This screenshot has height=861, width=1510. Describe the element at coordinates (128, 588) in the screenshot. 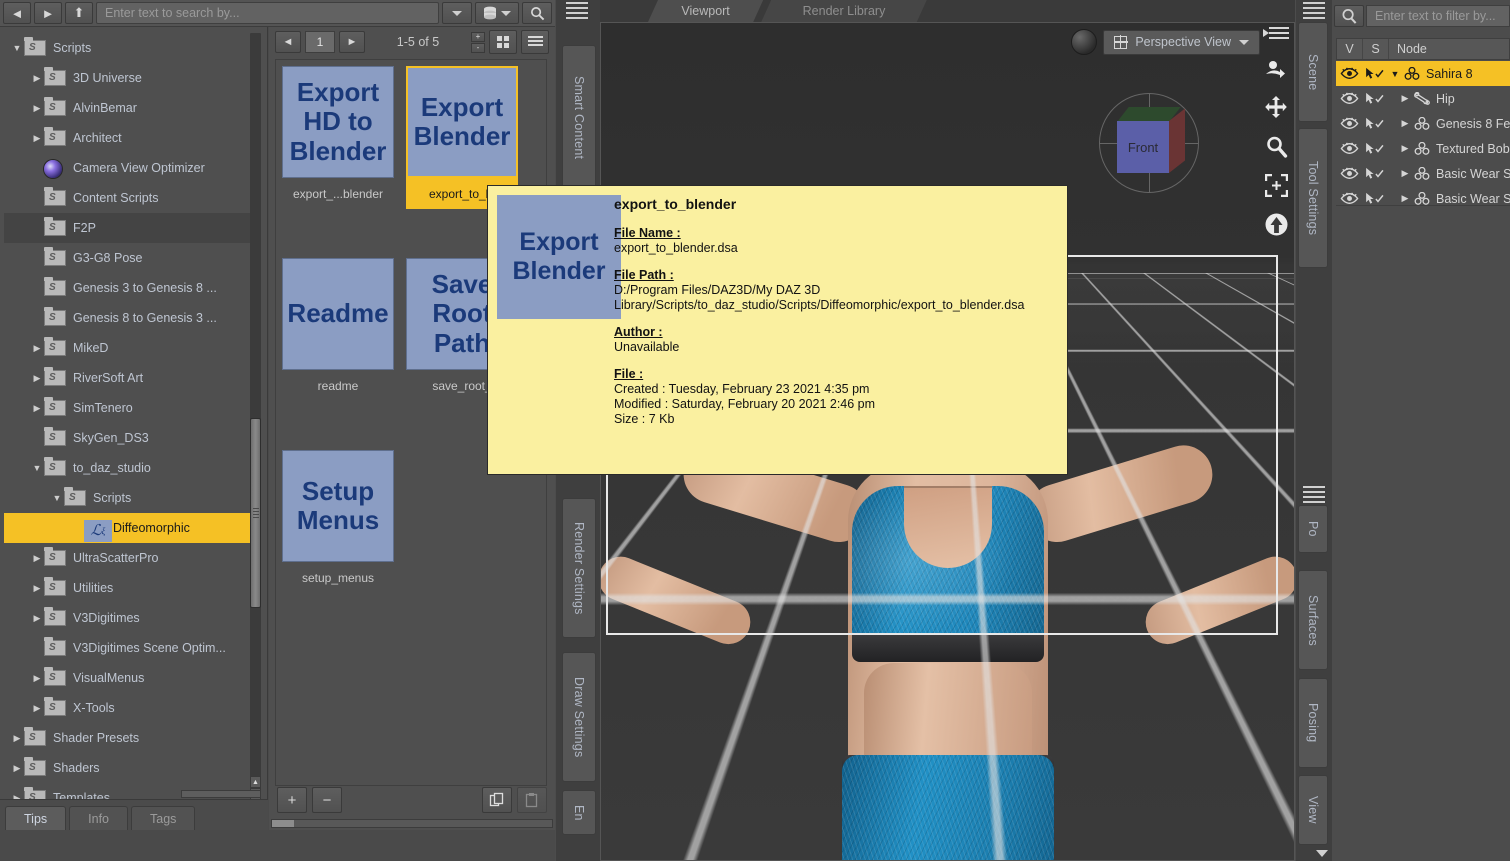

I see `tree-item-utilities: Utilities` at that location.